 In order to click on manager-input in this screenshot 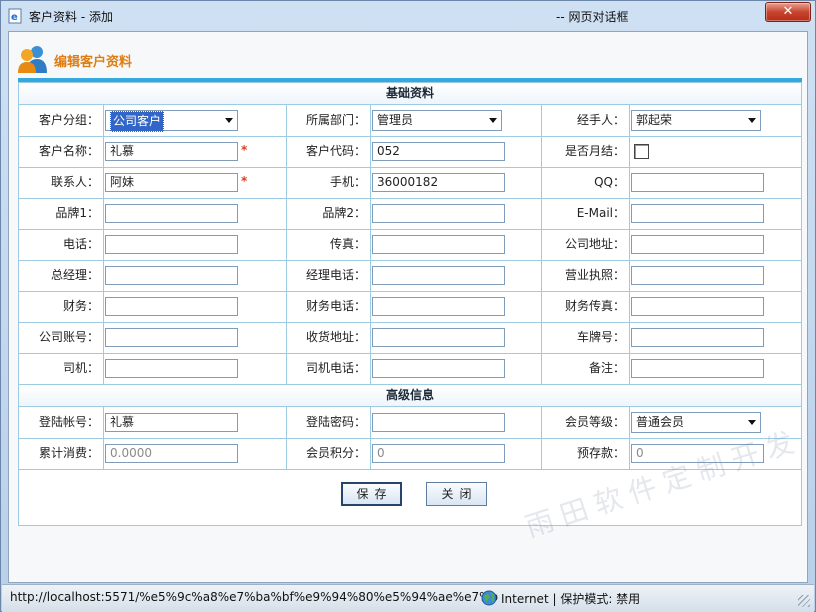, I will do `click(171, 275)`.